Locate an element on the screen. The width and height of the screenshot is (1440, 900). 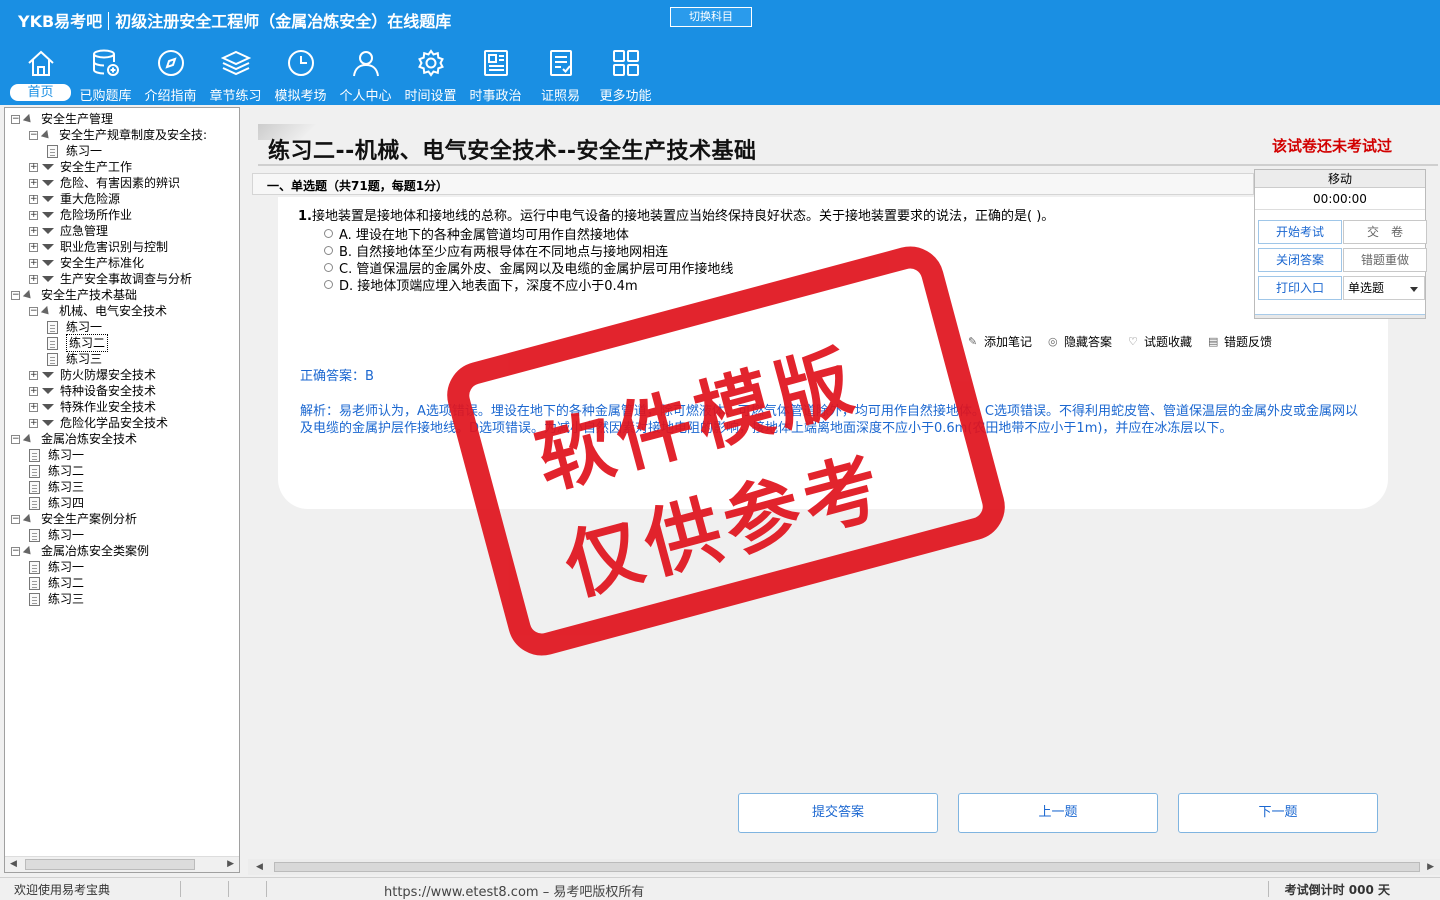
tree-node: + 危险化学品安全技术 is located at coordinates (98, 423).